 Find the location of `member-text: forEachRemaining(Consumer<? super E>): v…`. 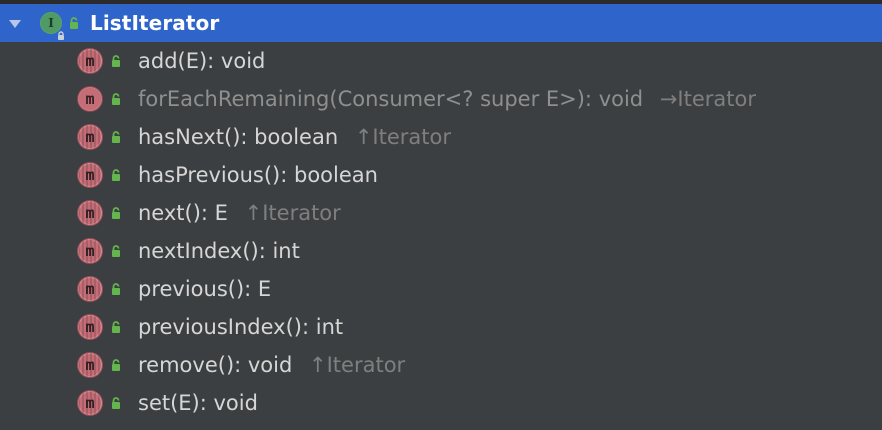

member-text: forEachRemaining(Consumer<? super E>): v… is located at coordinates (447, 98).